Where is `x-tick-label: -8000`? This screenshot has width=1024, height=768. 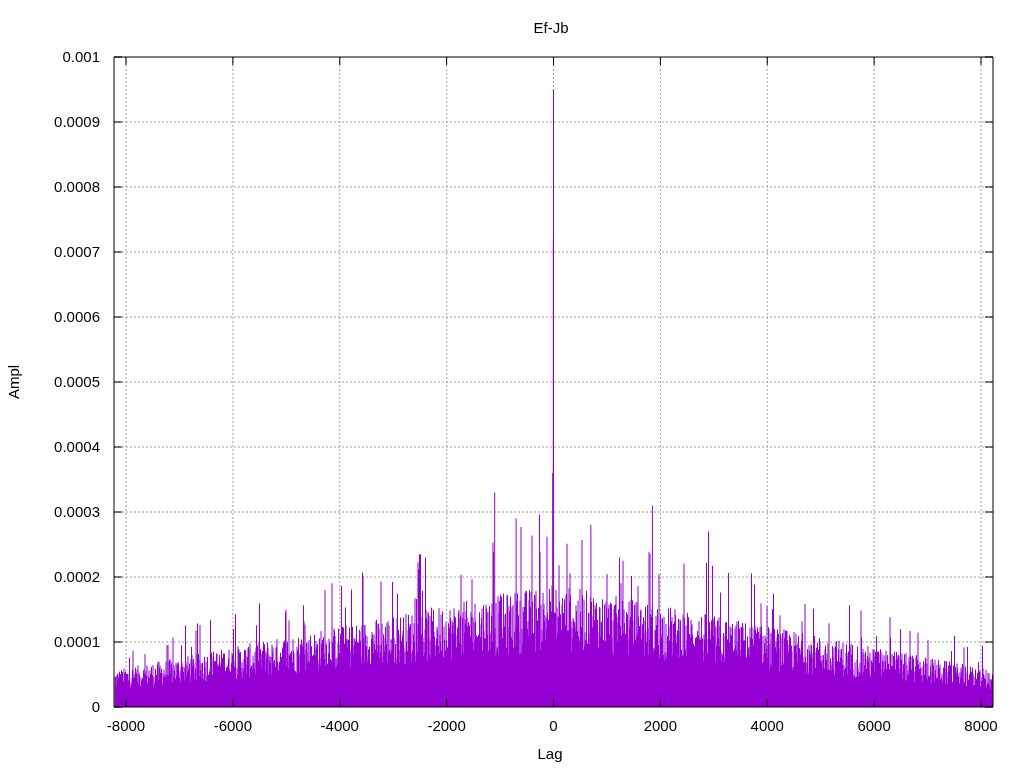
x-tick-label: -8000 is located at coordinates (126, 725).